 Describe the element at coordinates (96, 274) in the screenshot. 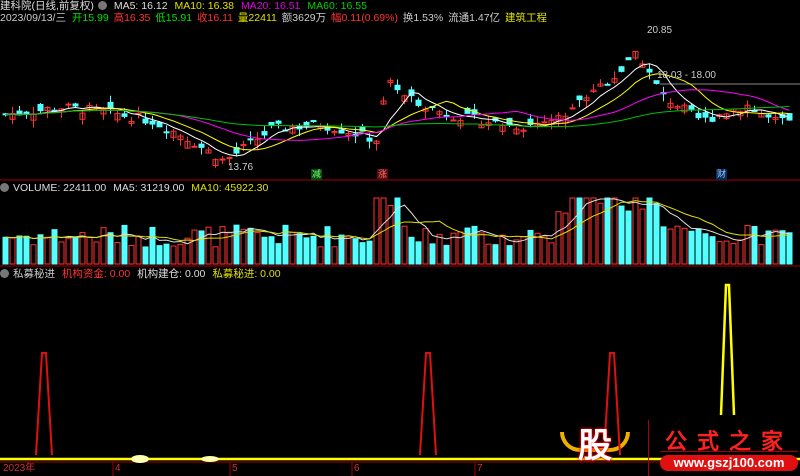

I see `indicator-fund: 机构资金: 0.00` at that location.